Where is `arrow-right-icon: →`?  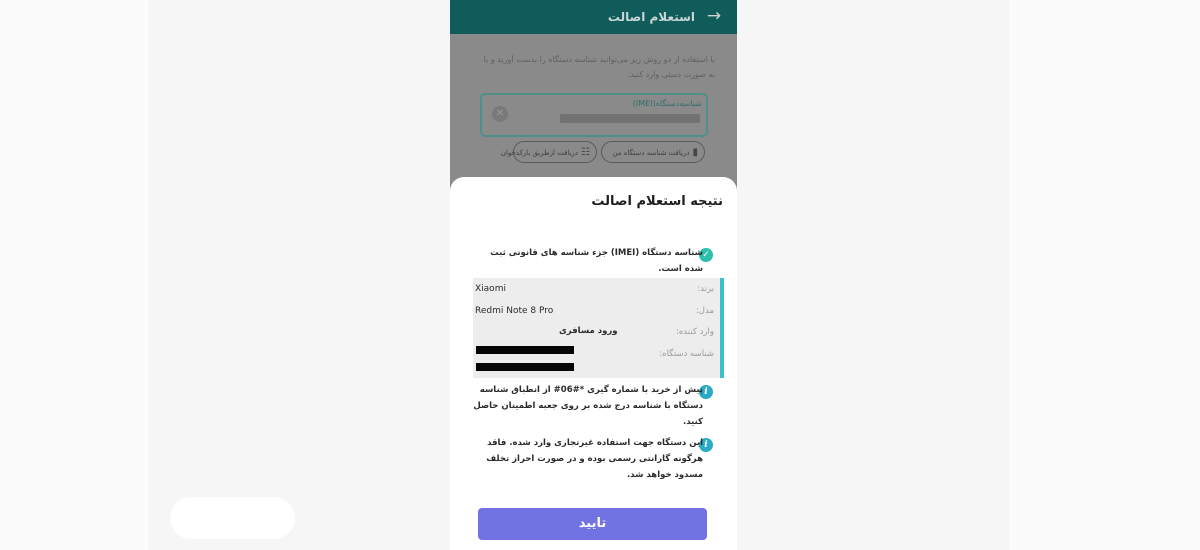
arrow-right-icon: → is located at coordinates (714, 16).